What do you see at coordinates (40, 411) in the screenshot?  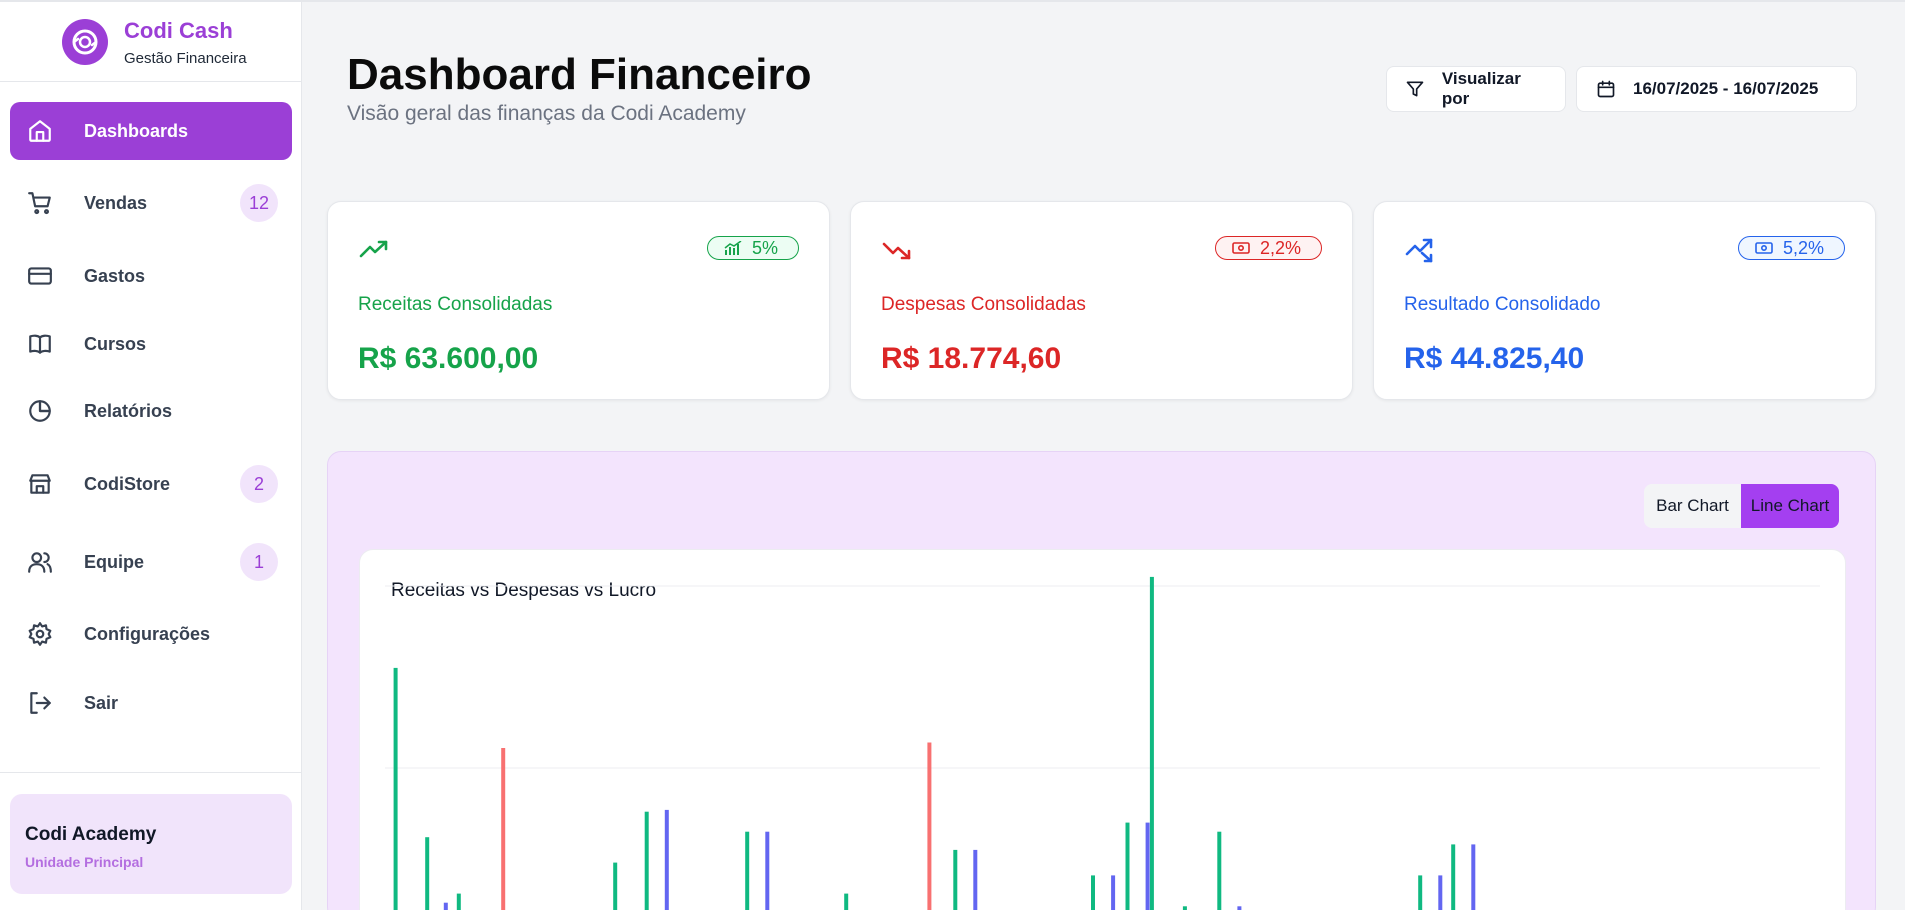 I see `pie-chart-icon` at bounding box center [40, 411].